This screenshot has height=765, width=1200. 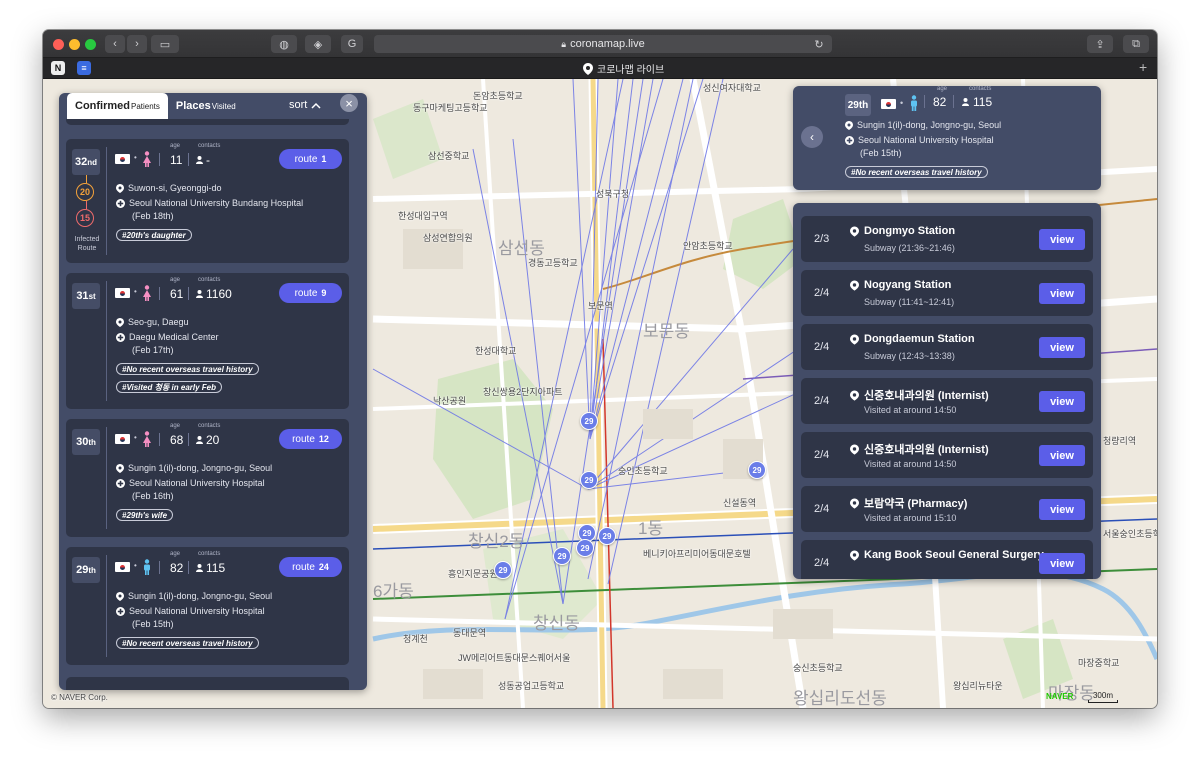 I want to click on hospital-line: Seoul National University Hospital, so click(x=190, y=483).